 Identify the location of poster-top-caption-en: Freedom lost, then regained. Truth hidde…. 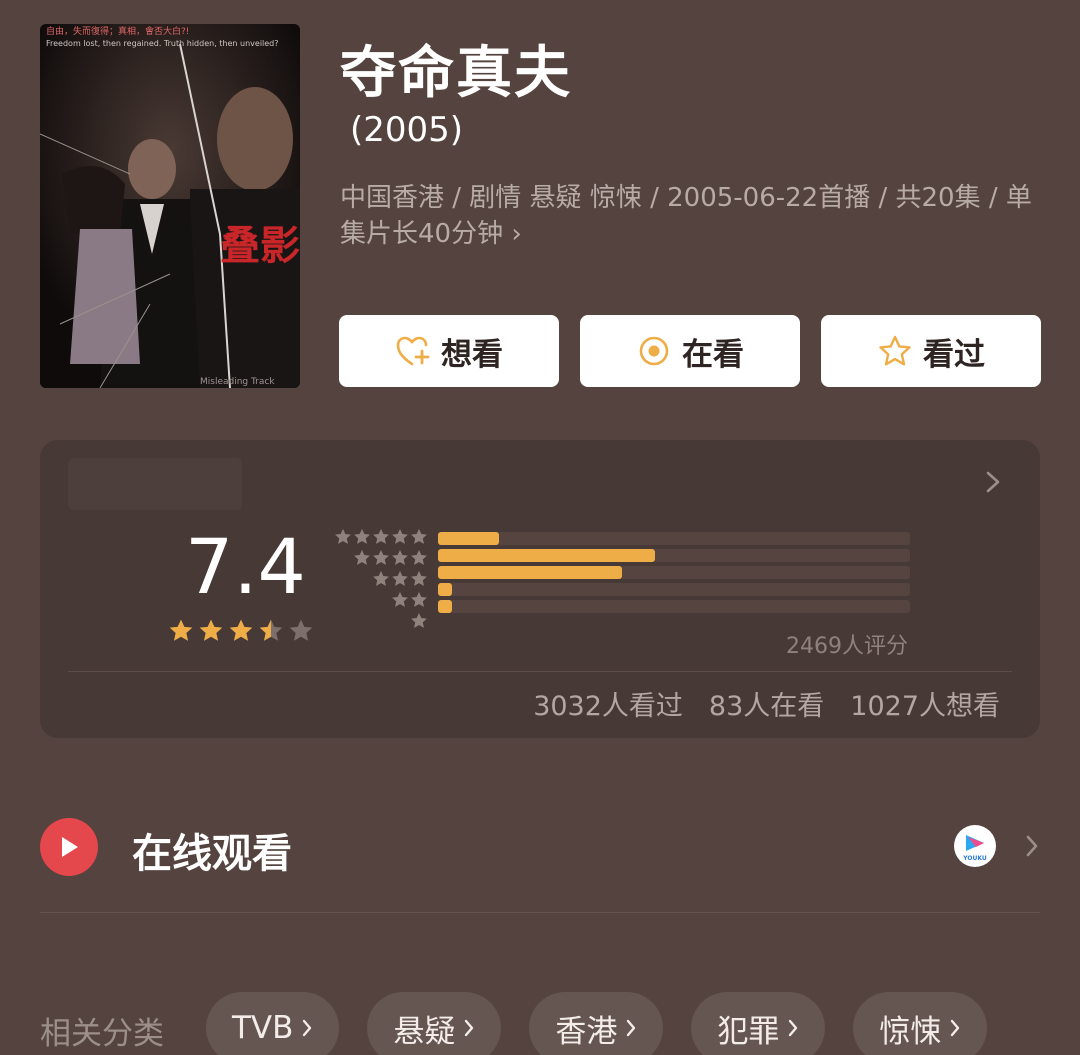
(162, 43).